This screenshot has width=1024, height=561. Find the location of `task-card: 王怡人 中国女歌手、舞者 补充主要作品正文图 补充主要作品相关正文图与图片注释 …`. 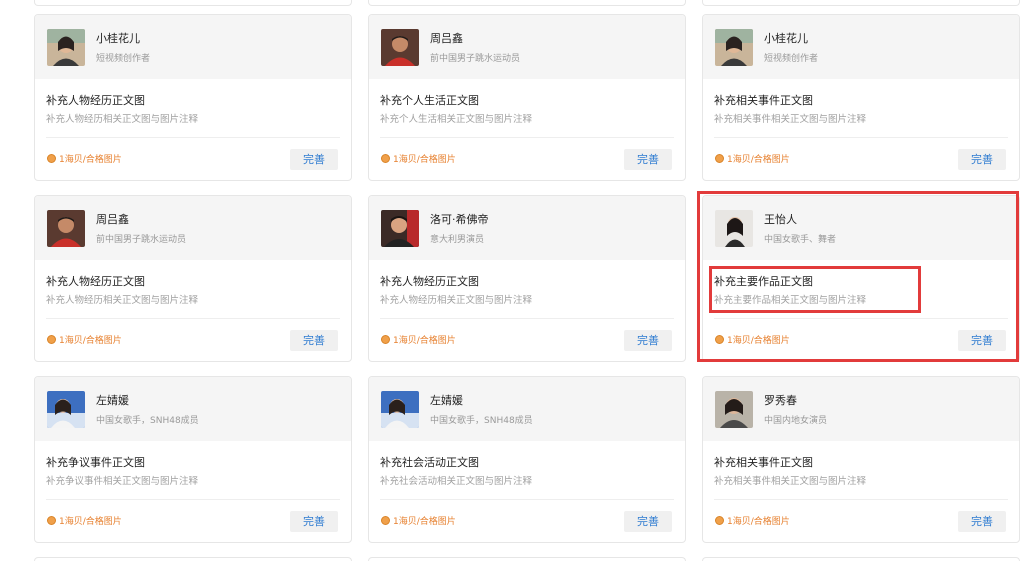

task-card: 王怡人 中国女歌手、舞者 补充主要作品正文图 补充主要作品相关正文图与图片注释 … is located at coordinates (861, 278).